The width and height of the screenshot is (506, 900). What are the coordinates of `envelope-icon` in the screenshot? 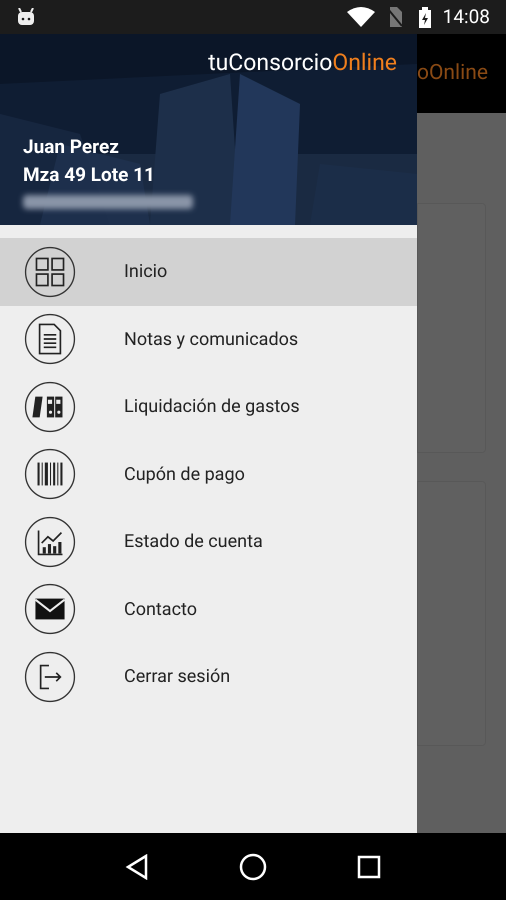 It's located at (50, 609).